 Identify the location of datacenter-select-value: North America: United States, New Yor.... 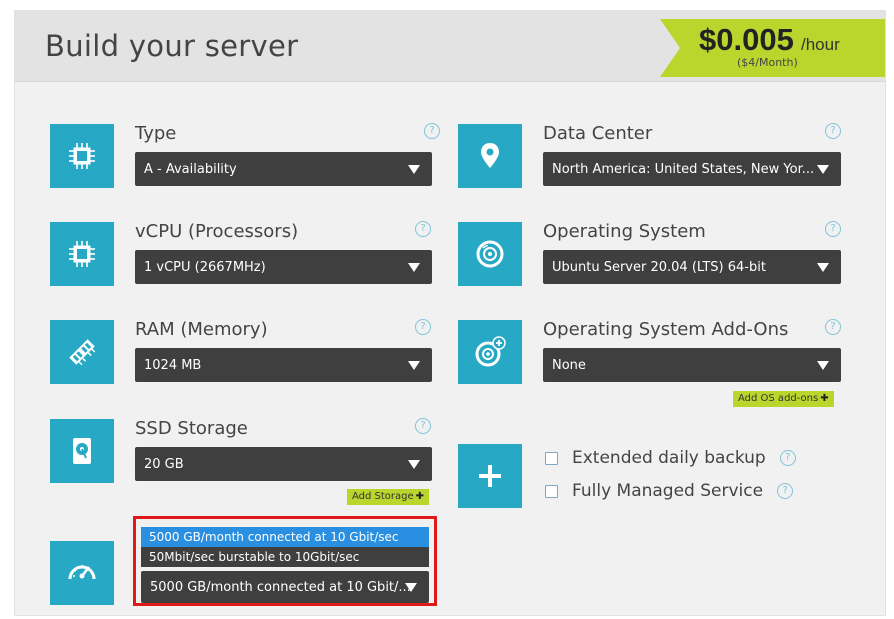
(683, 169).